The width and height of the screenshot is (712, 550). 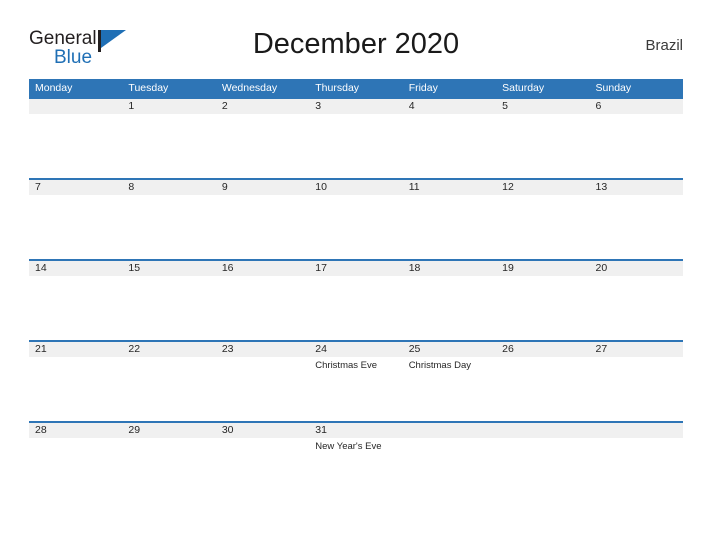 What do you see at coordinates (249, 88) in the screenshot?
I see `weekday-header-wednesday: Wednesday` at bounding box center [249, 88].